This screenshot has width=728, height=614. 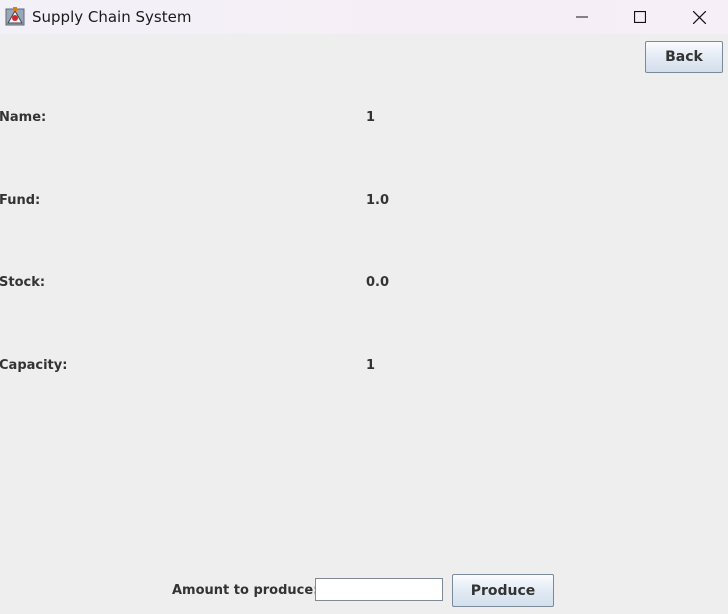 What do you see at coordinates (34, 365) in the screenshot?
I see `capacity-label: Capacity:` at bounding box center [34, 365].